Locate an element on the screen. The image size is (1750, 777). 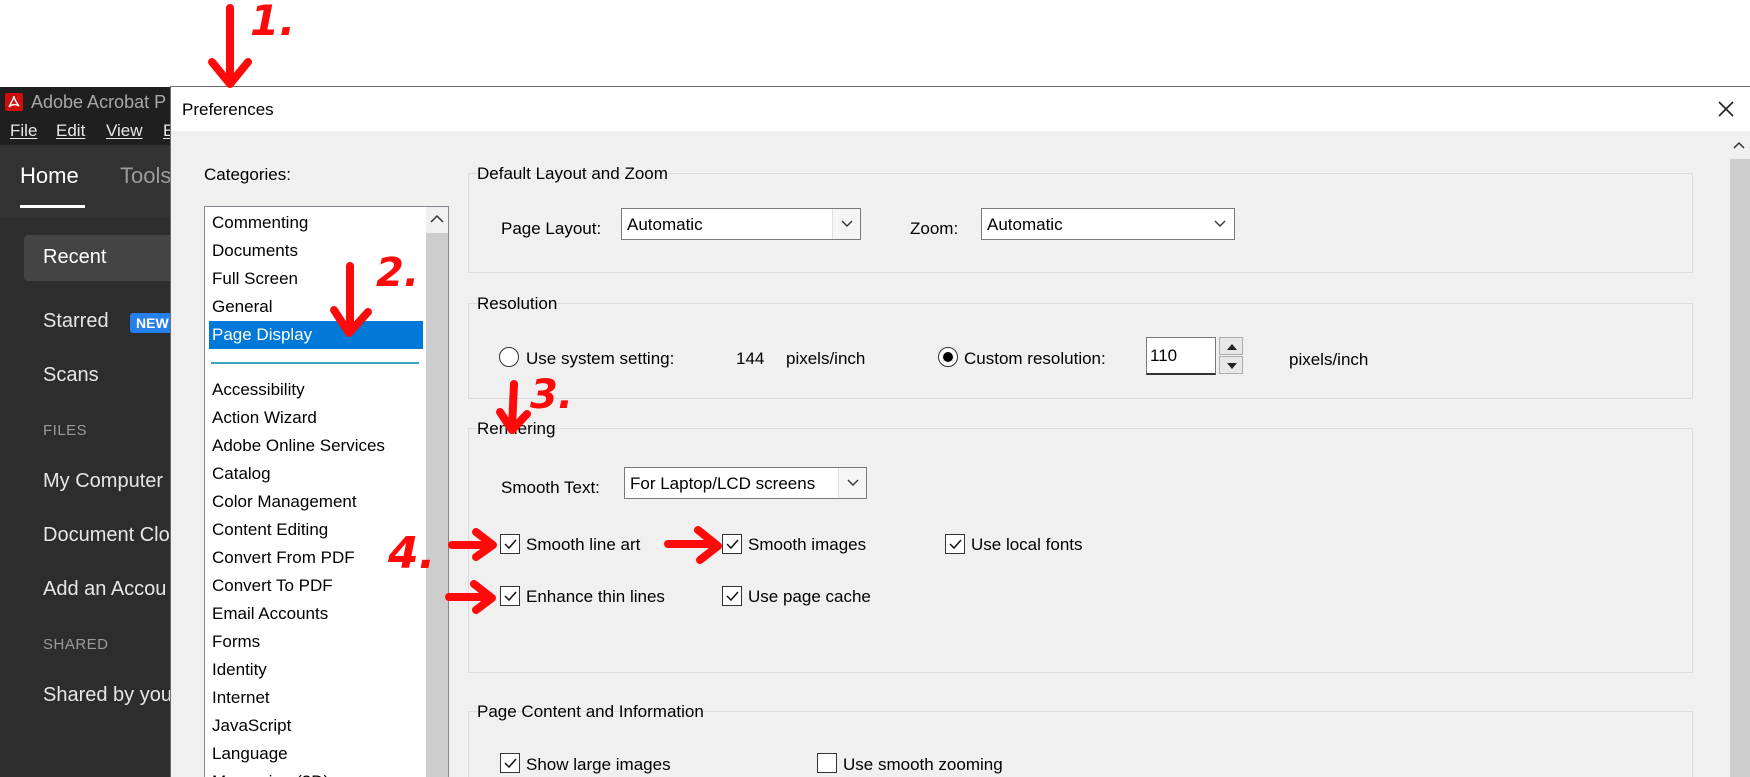
enhance-thin-lines-checkbox is located at coordinates (510, 596).